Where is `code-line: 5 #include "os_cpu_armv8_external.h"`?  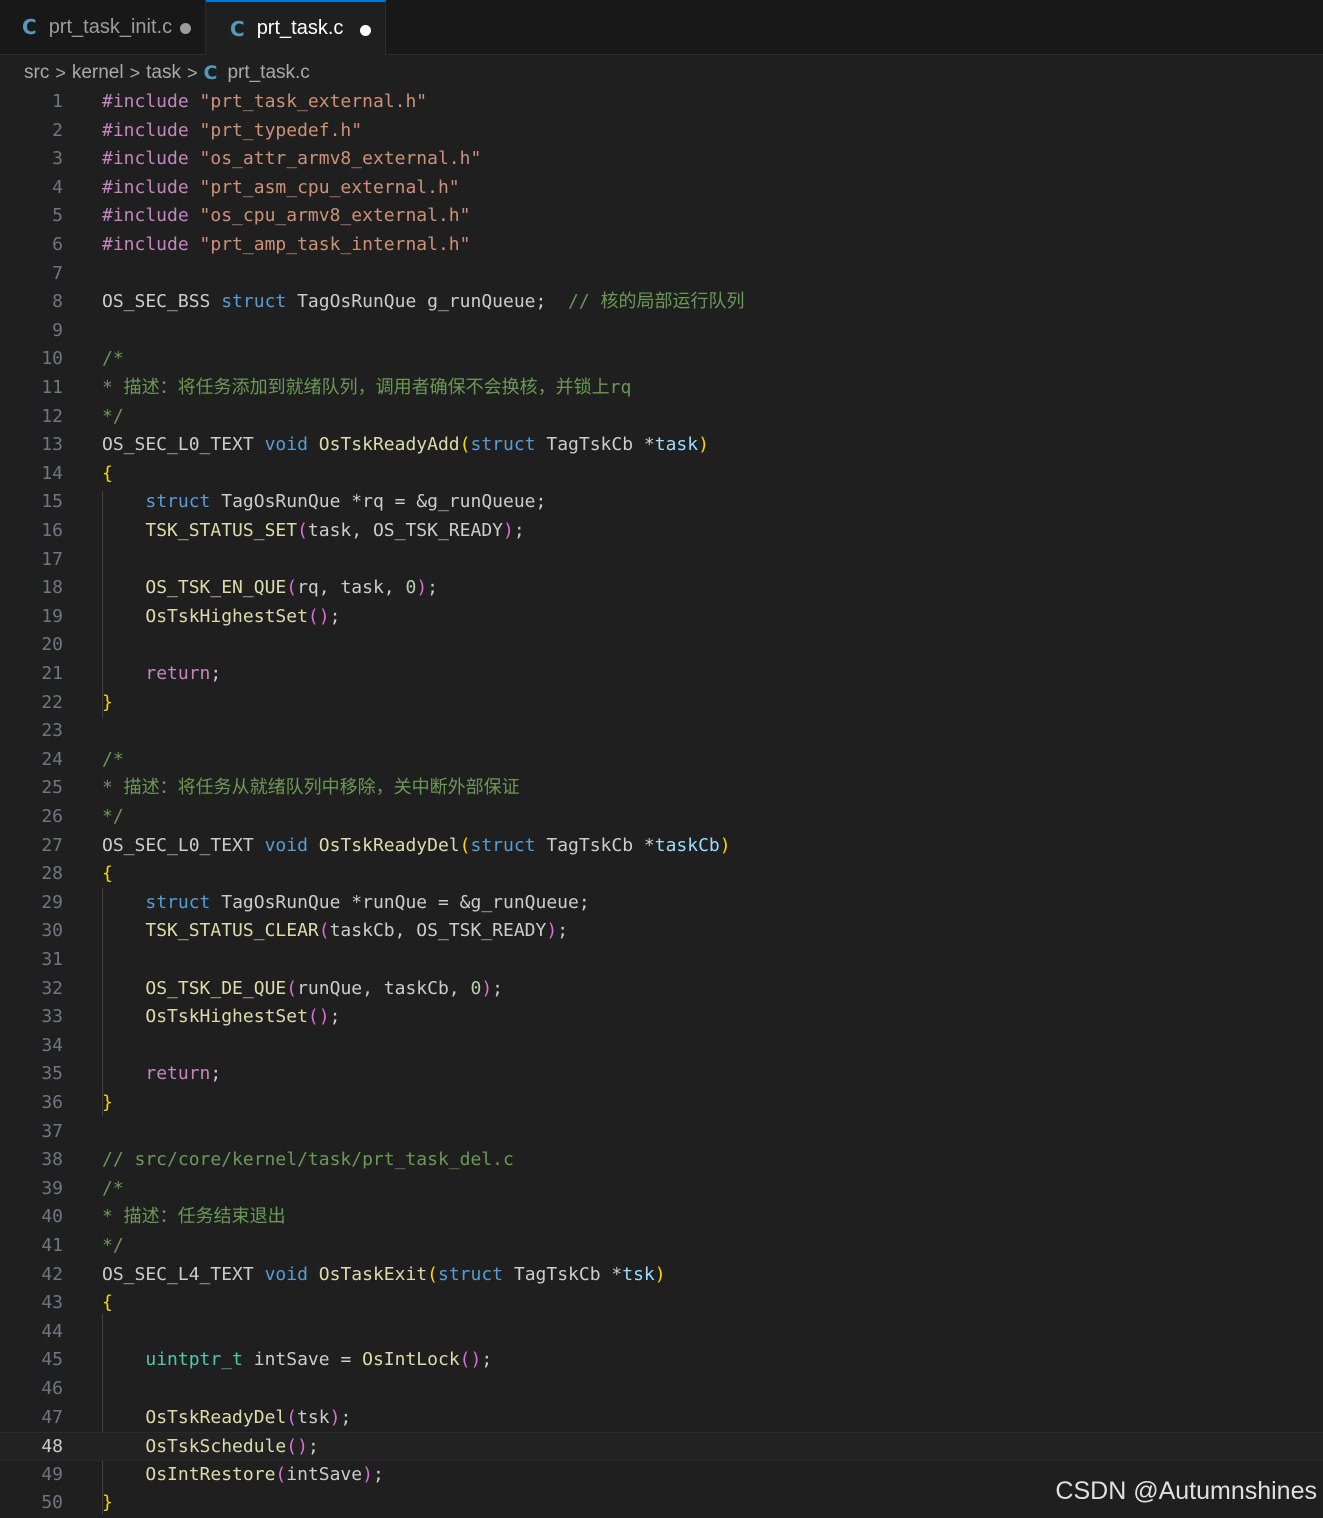 code-line: 5 #include "os_cpu_armv8_external.h" is located at coordinates (661, 216).